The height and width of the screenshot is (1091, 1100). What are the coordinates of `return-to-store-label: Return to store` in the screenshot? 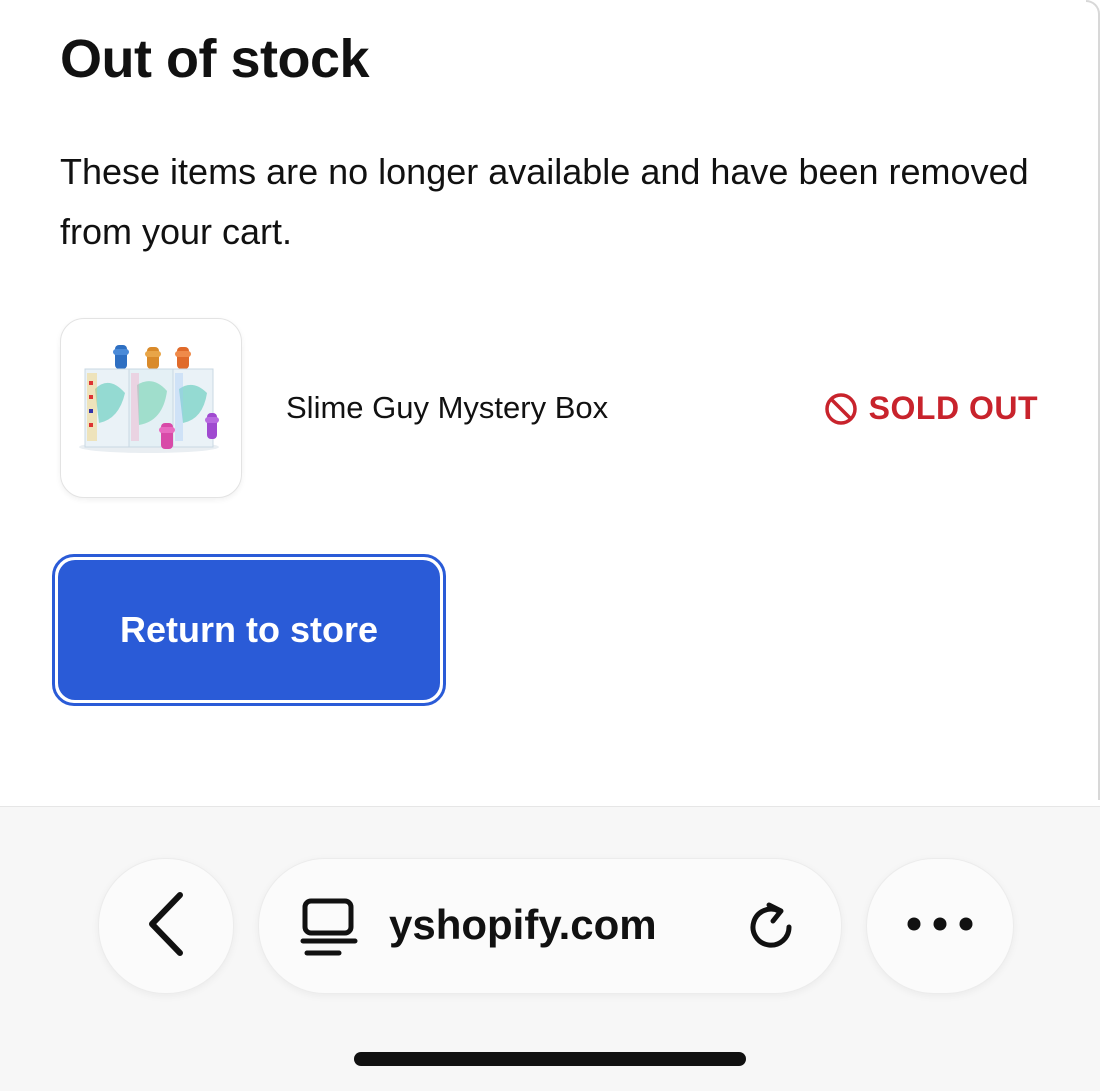 It's located at (249, 630).